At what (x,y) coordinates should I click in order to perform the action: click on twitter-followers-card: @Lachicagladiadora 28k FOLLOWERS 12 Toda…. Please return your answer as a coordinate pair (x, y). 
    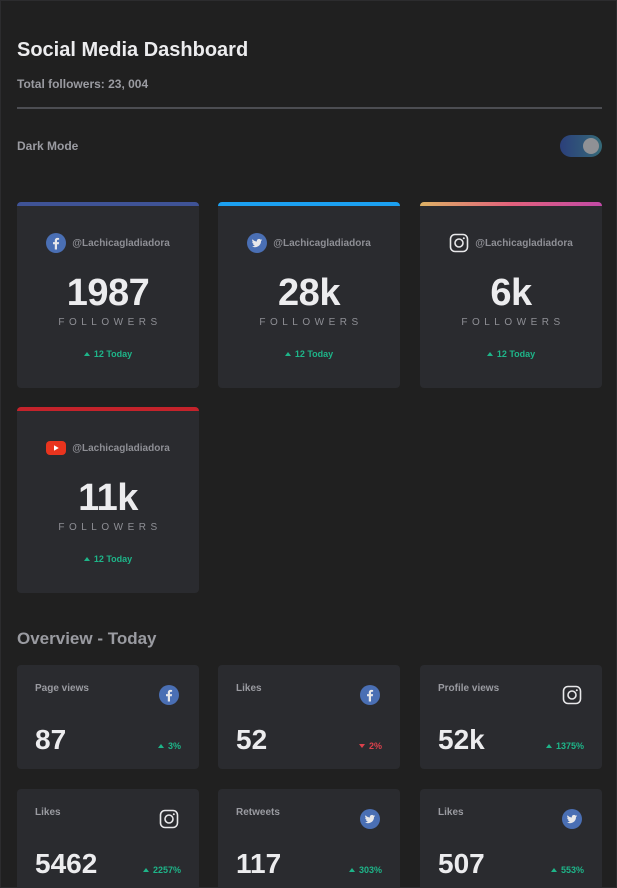
    Looking at the image, I should click on (309, 295).